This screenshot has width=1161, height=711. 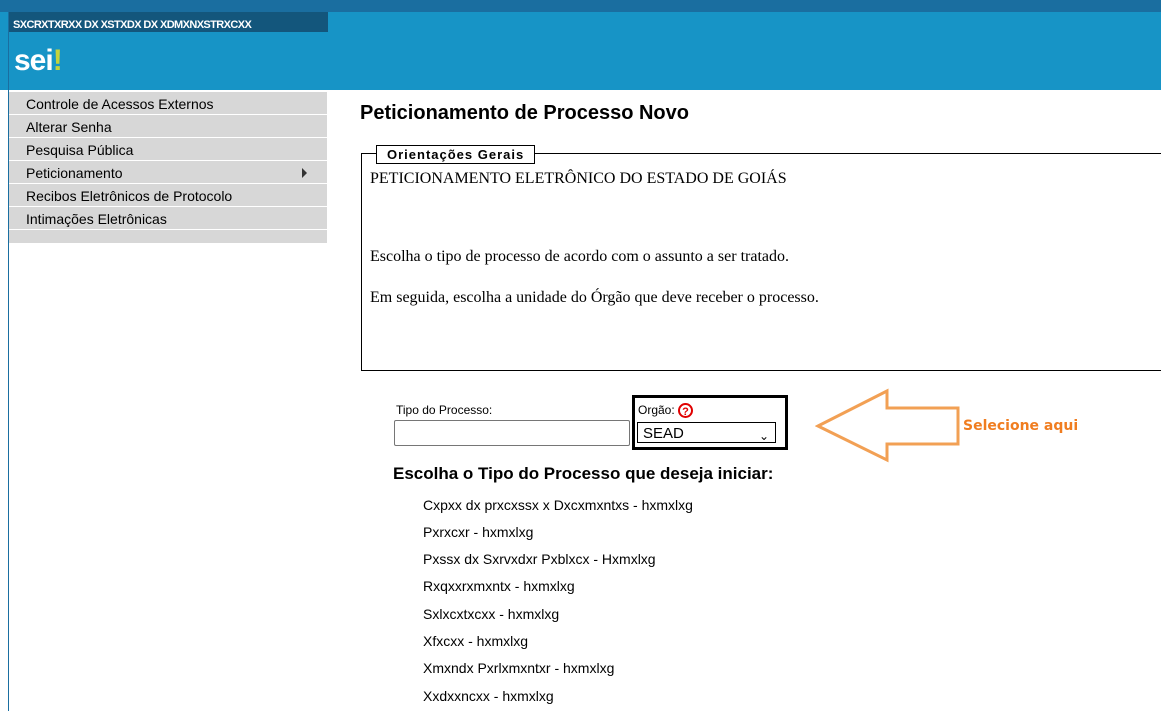 I want to click on sei-logo: sei!, so click(x=38, y=61).